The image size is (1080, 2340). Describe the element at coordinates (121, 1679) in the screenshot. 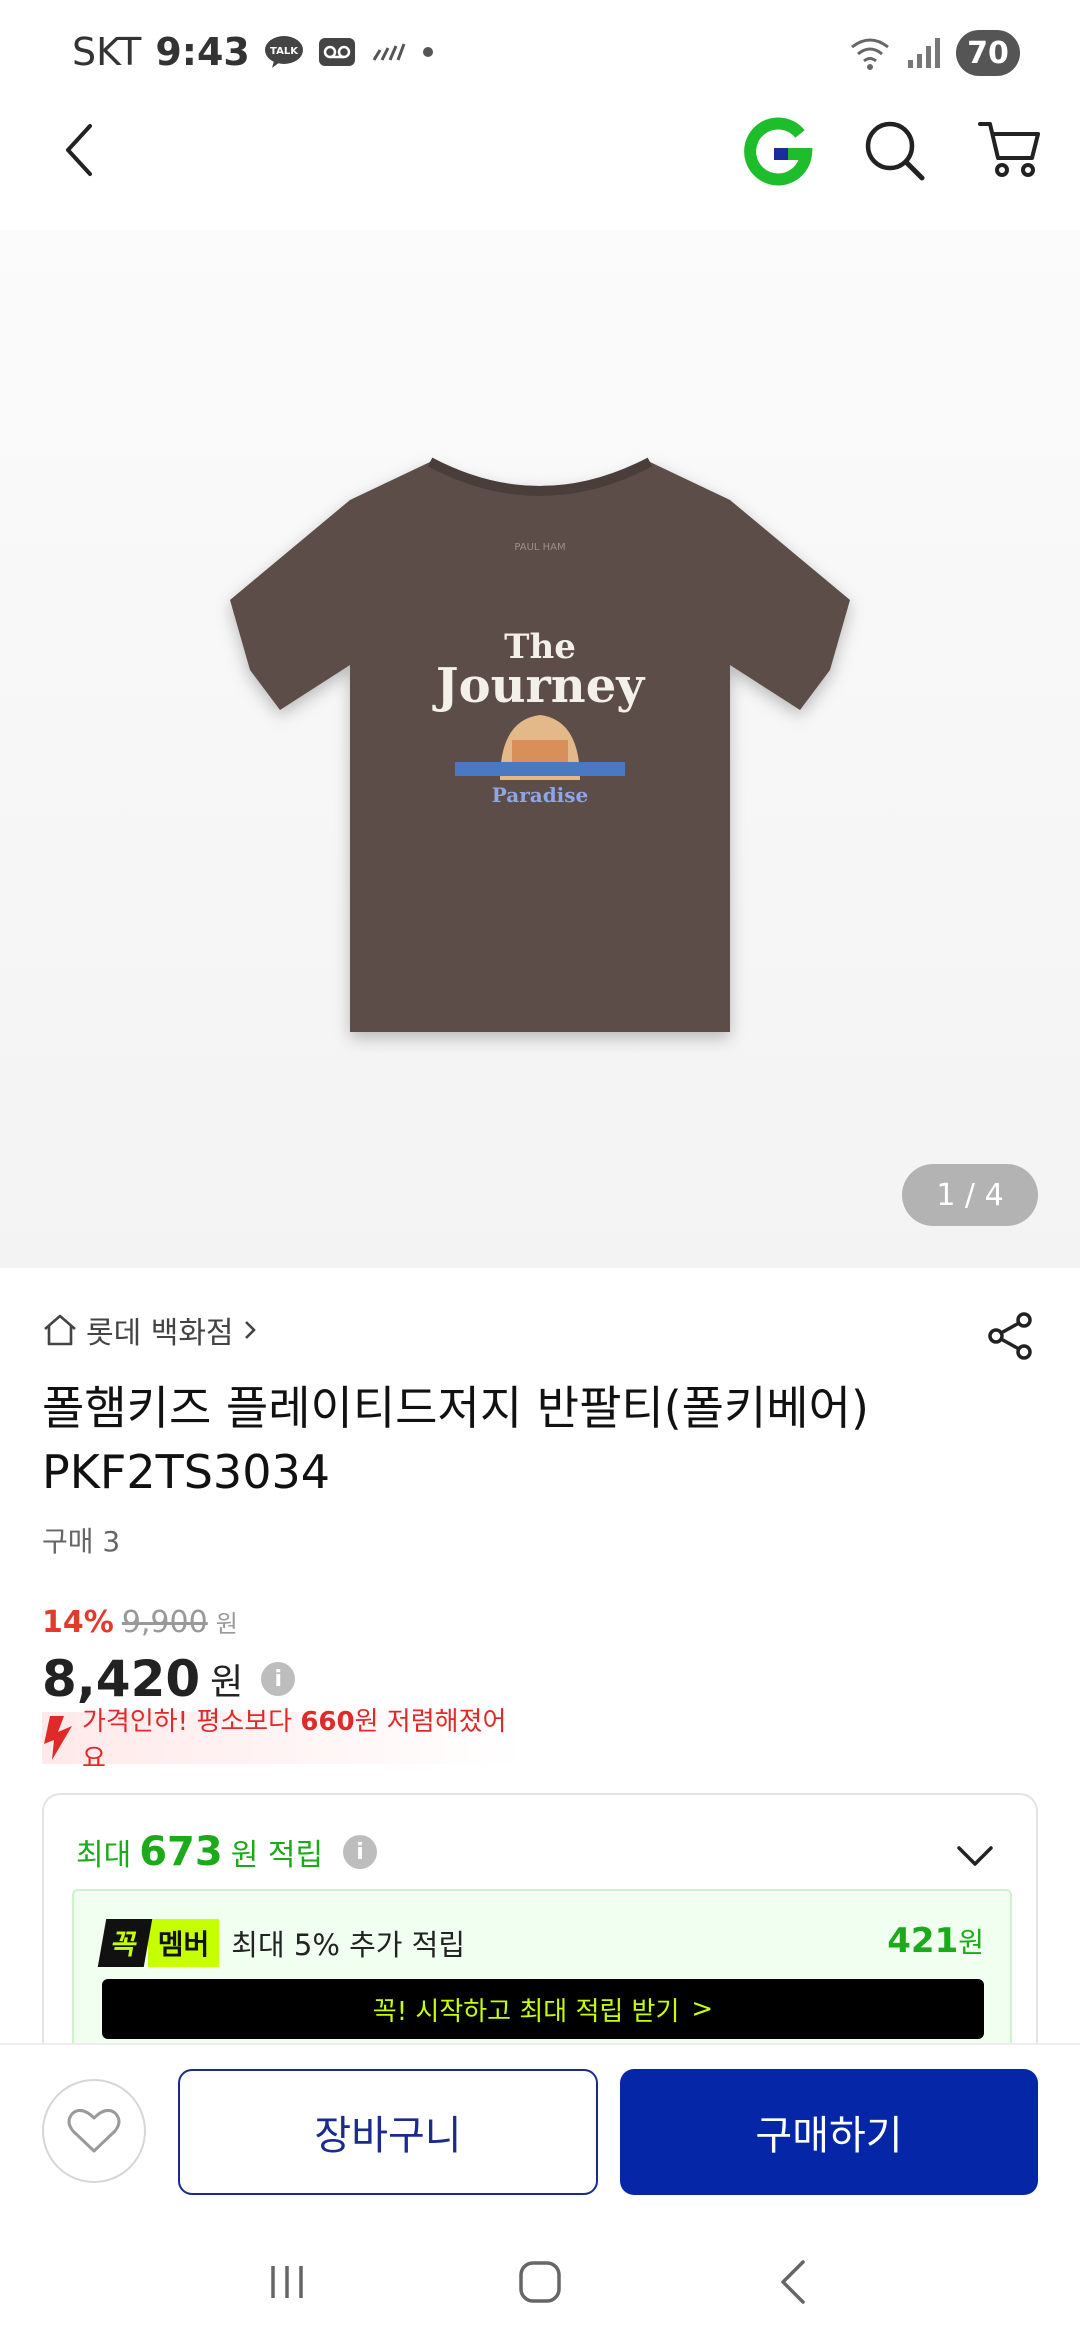

I see `sale-price: 8,420` at that location.